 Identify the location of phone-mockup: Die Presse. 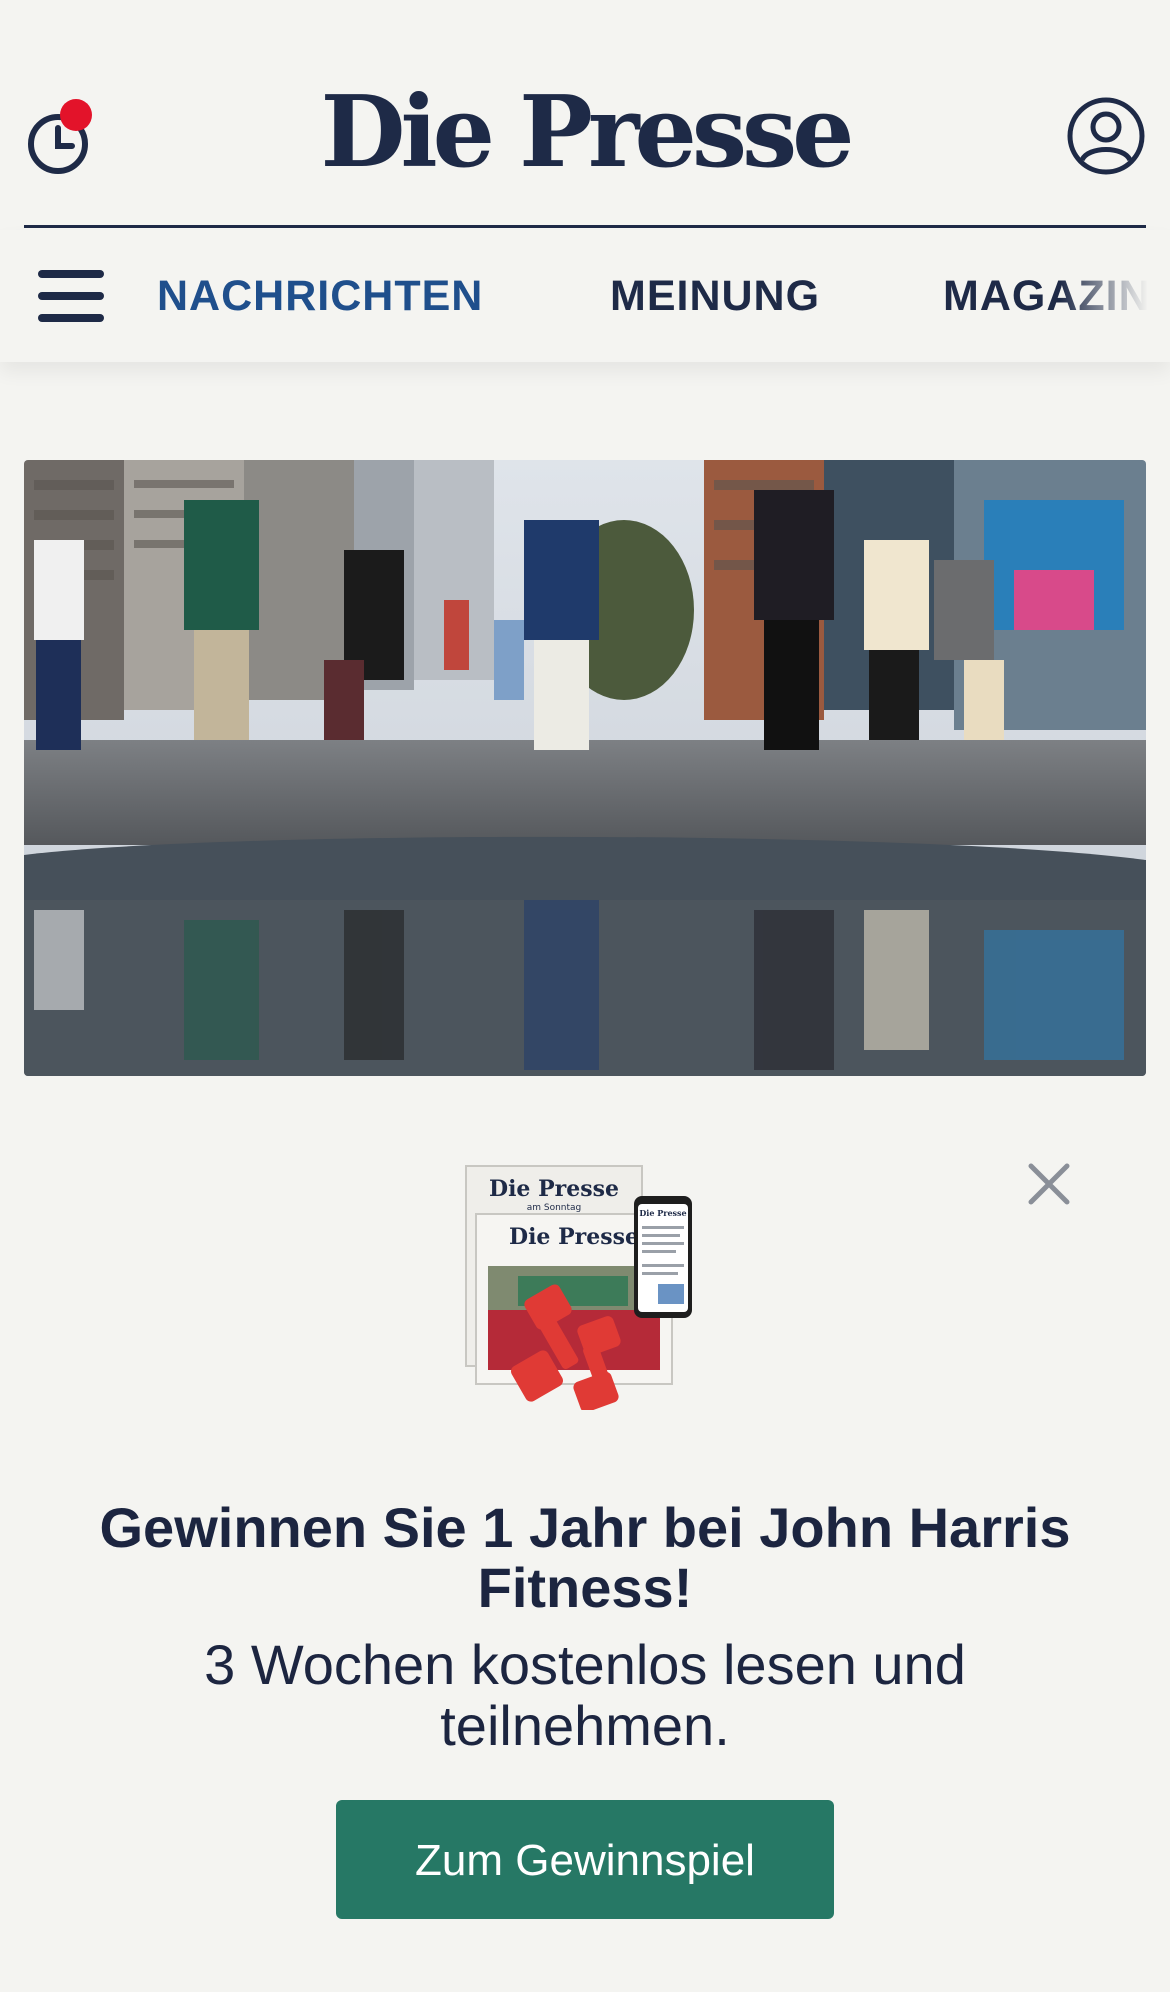
(663, 1257).